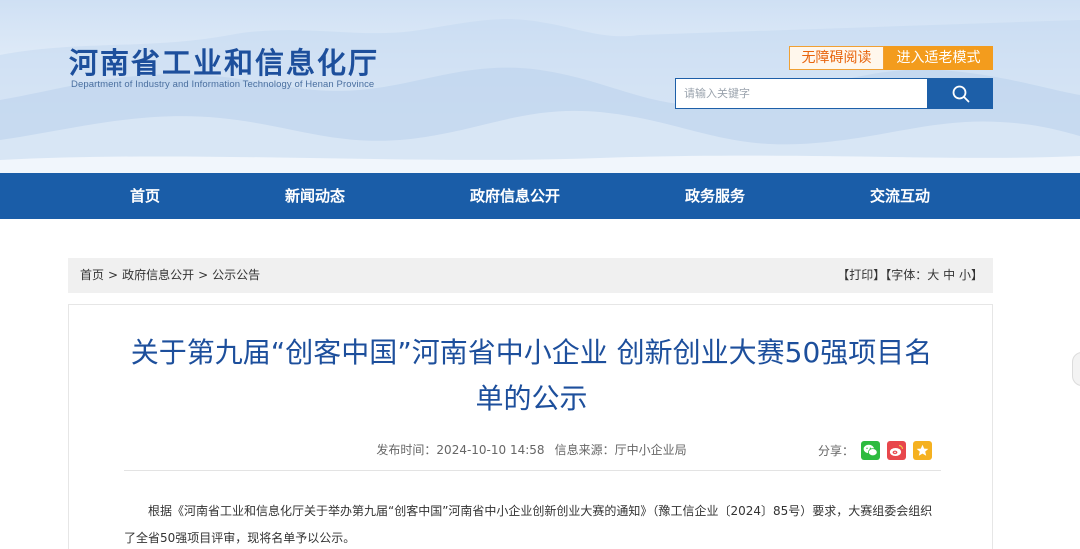 This screenshot has height=549, width=1080. What do you see at coordinates (460, 450) in the screenshot?
I see `publish-time: 发布时间：2024-10-10 14:58` at bounding box center [460, 450].